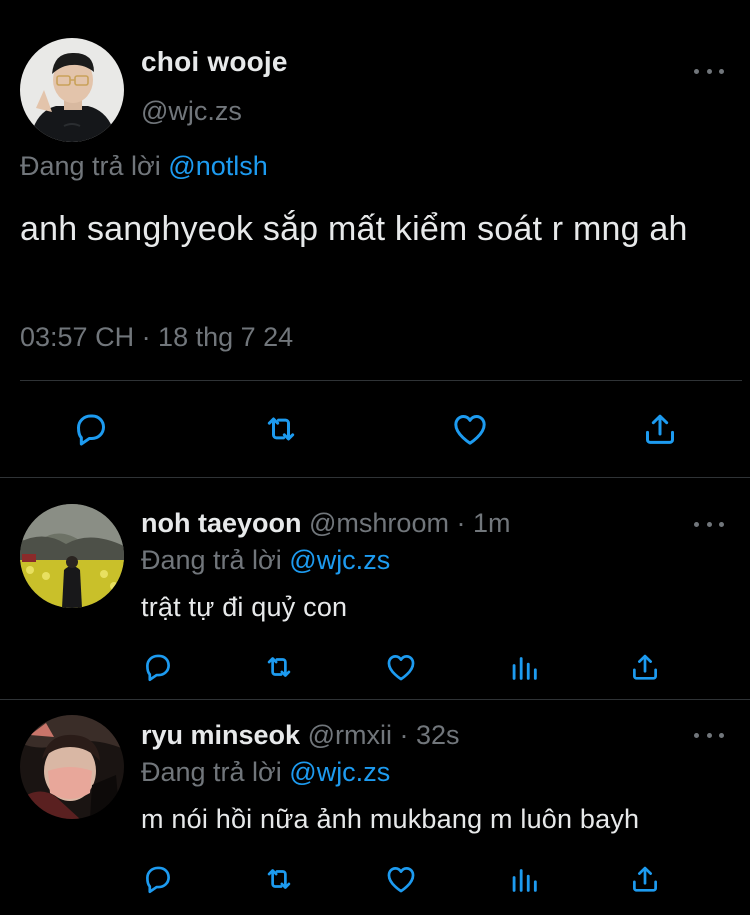 This screenshot has height=915, width=750. Describe the element at coordinates (156, 337) in the screenshot. I see `tweet-timestamp: 03:57 CH · 18 thg 7 24` at that location.